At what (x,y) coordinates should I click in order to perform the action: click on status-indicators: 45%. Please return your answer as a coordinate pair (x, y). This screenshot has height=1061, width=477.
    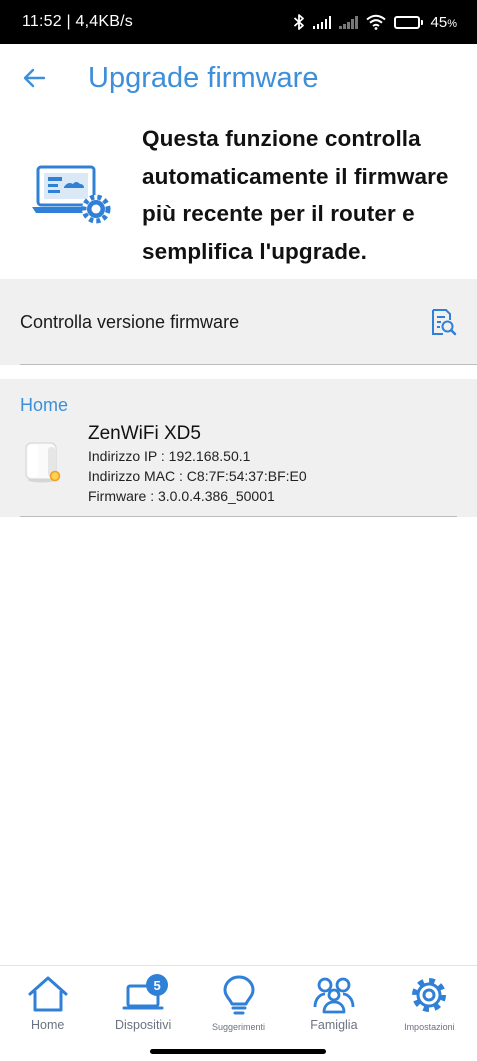
    Looking at the image, I should click on (375, 22).